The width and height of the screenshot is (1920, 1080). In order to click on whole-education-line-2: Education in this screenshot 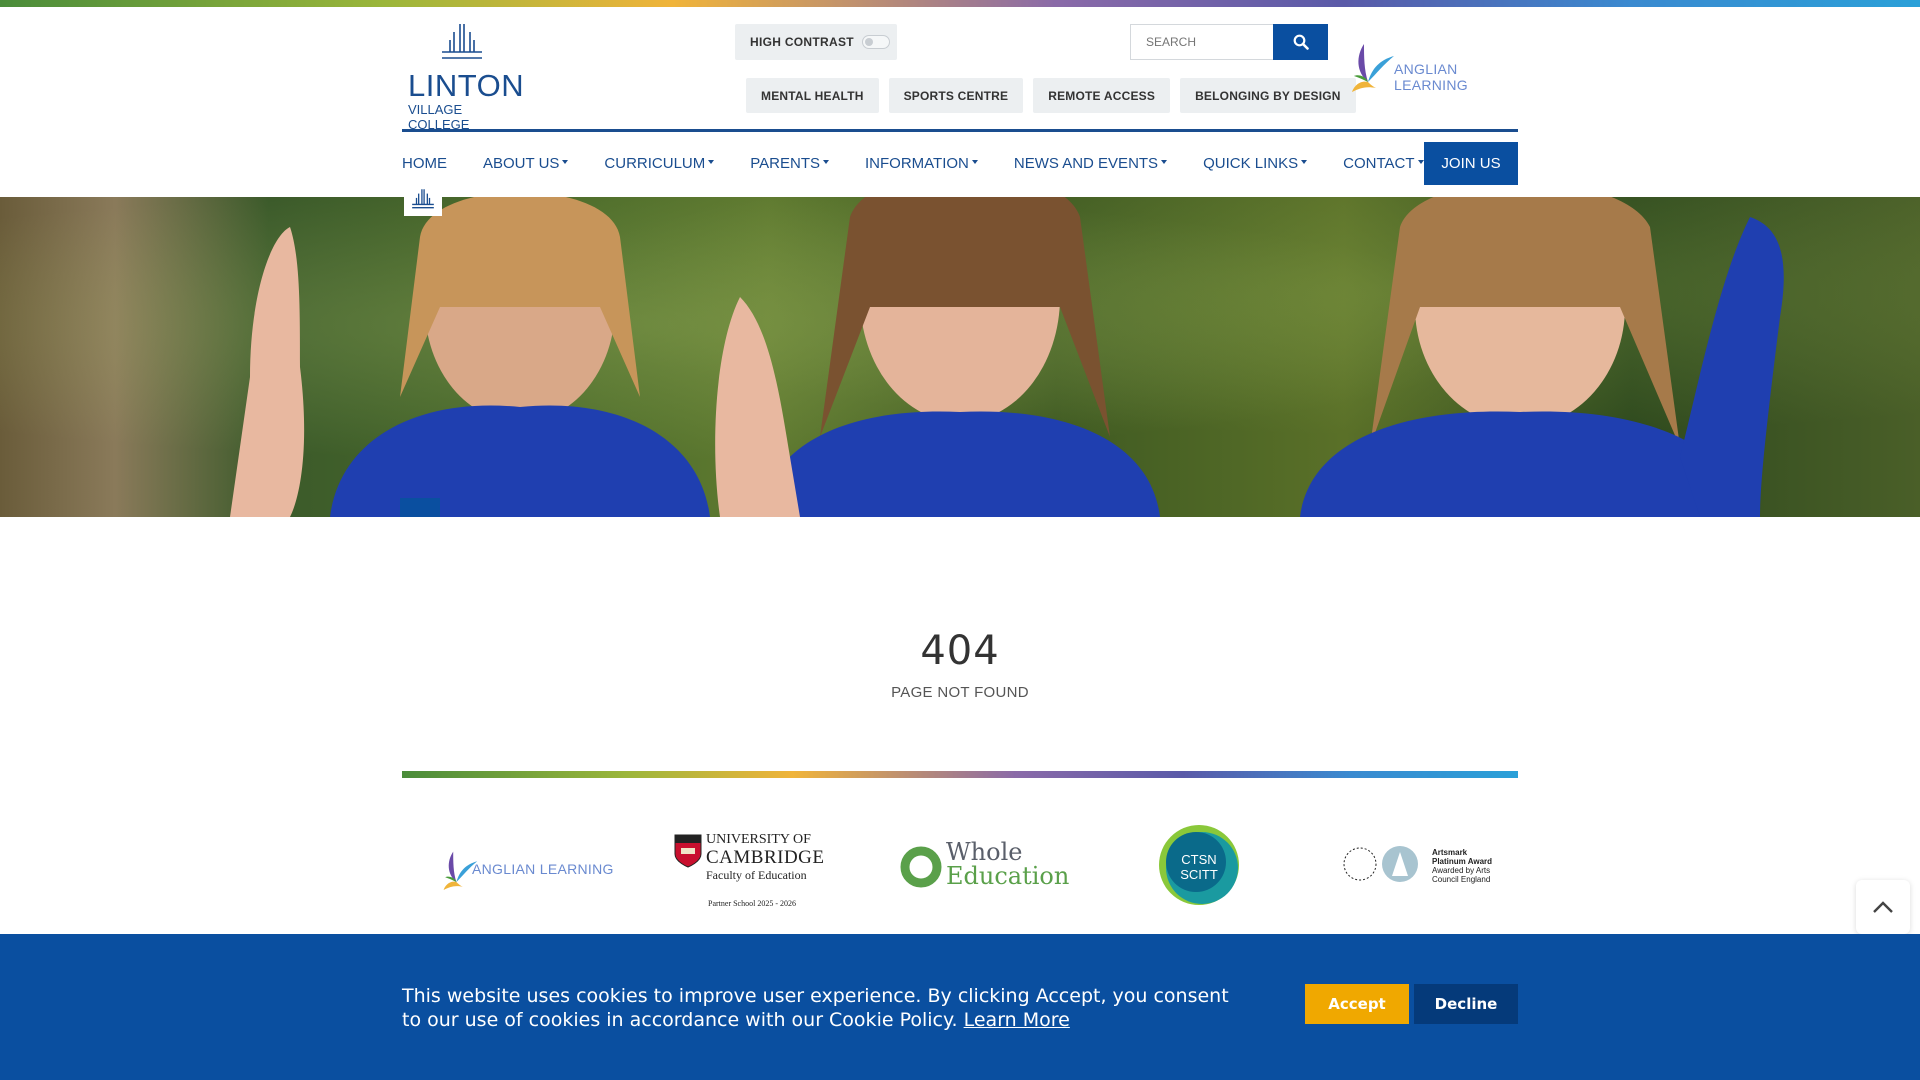, I will do `click(1008, 876)`.